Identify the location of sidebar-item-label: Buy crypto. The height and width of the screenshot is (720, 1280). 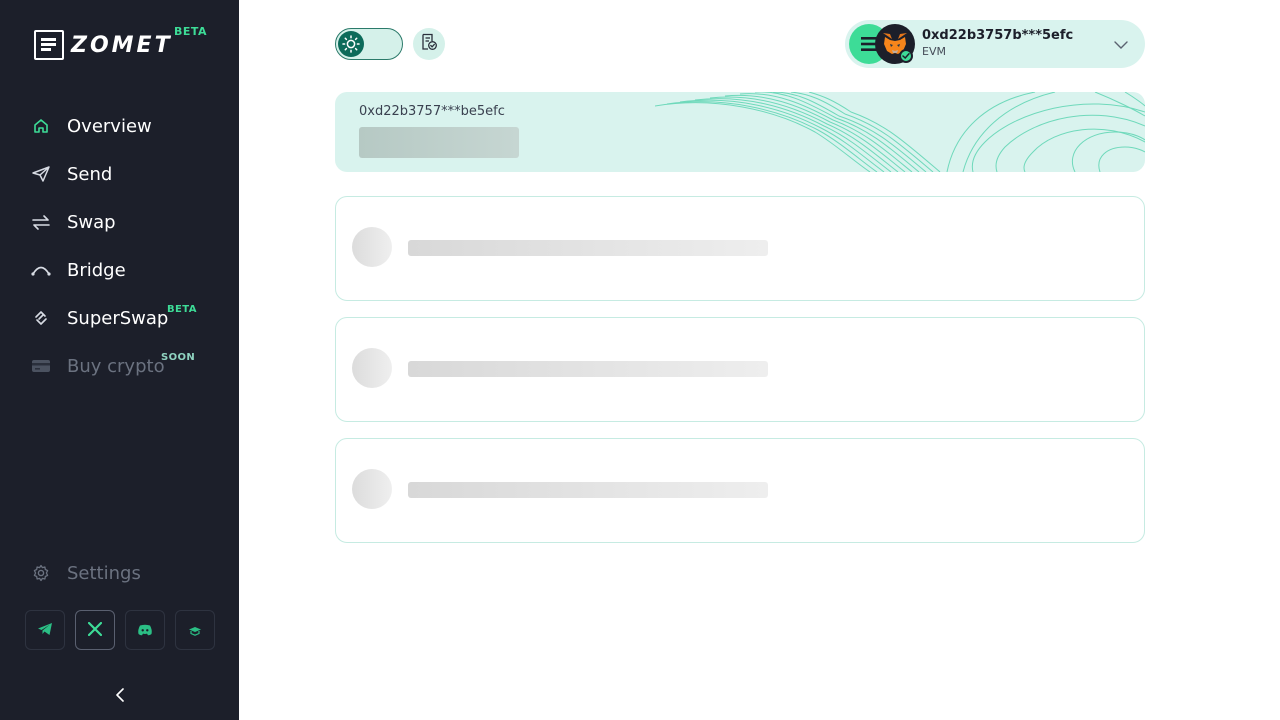
(116, 366).